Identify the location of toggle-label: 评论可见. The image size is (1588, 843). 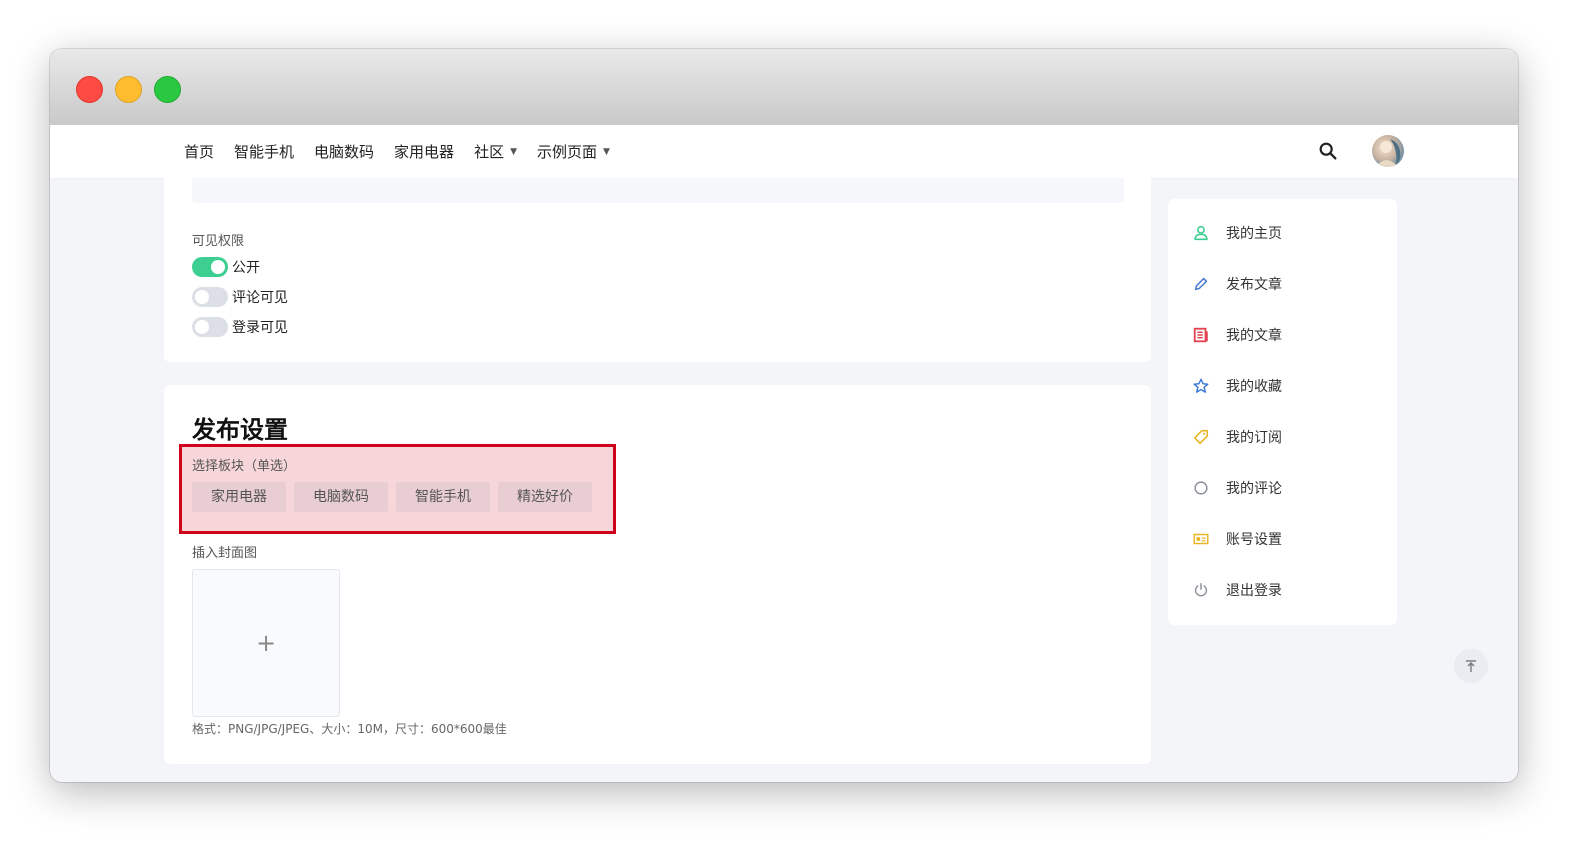
(260, 298).